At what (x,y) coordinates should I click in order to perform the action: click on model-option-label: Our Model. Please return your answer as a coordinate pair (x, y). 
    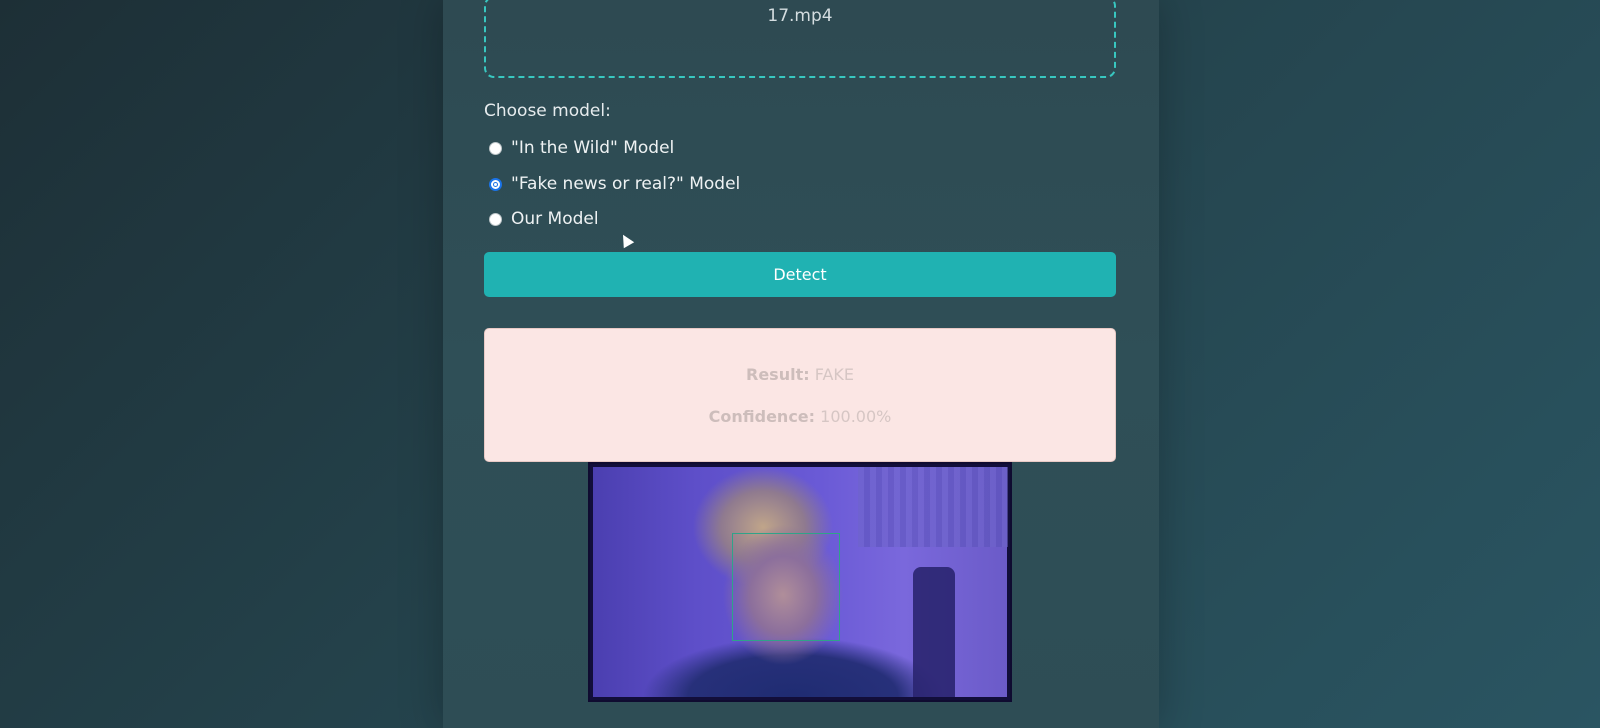
    Looking at the image, I should click on (555, 219).